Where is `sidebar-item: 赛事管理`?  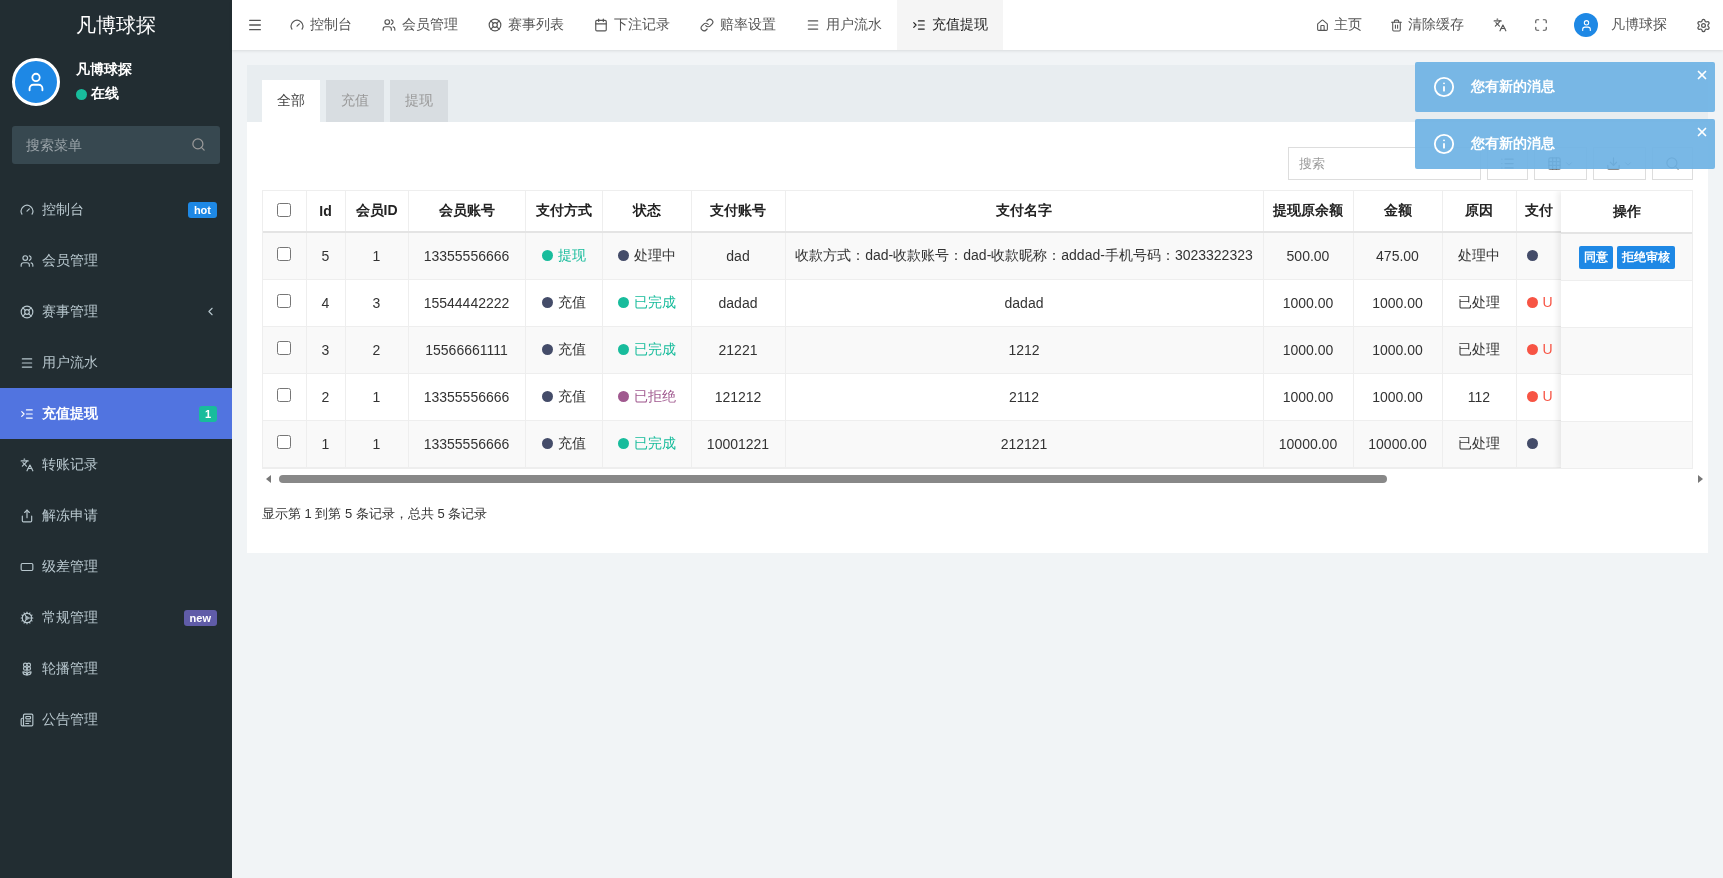 sidebar-item: 赛事管理 is located at coordinates (116, 311).